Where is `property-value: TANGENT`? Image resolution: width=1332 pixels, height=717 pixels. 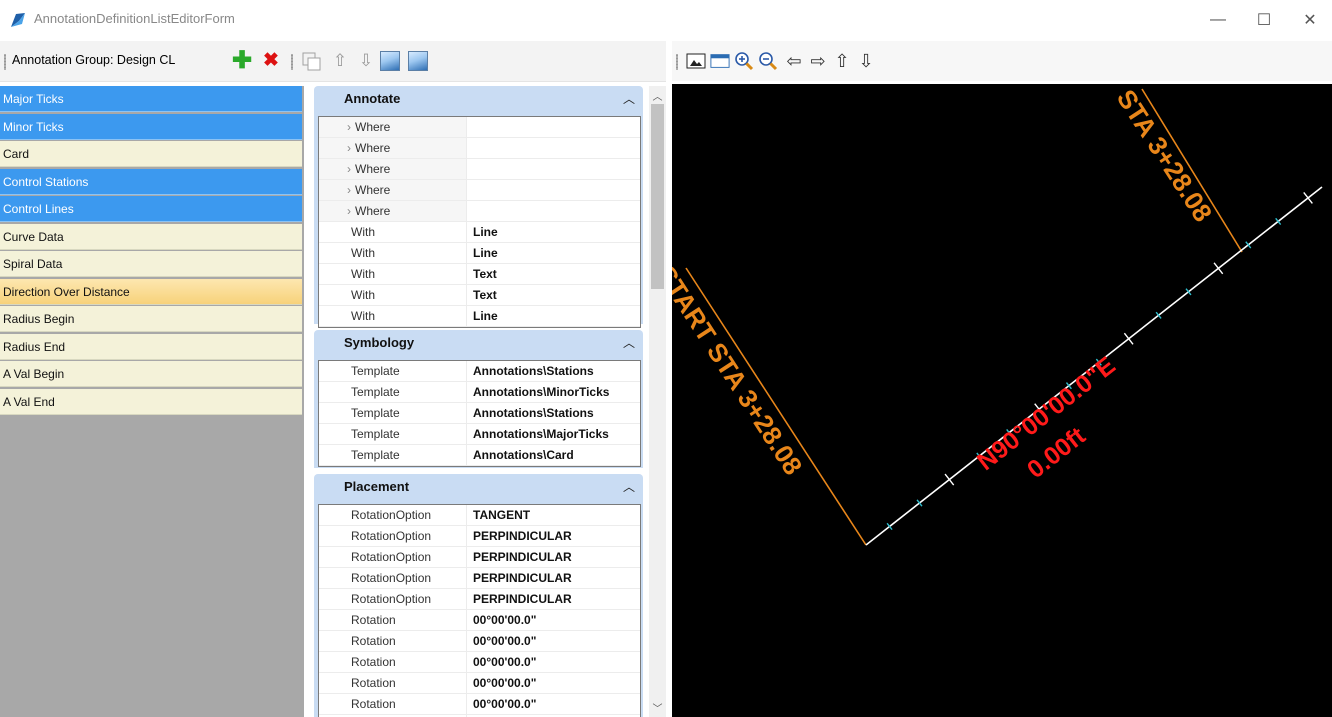 property-value: TANGENT is located at coordinates (556, 515).